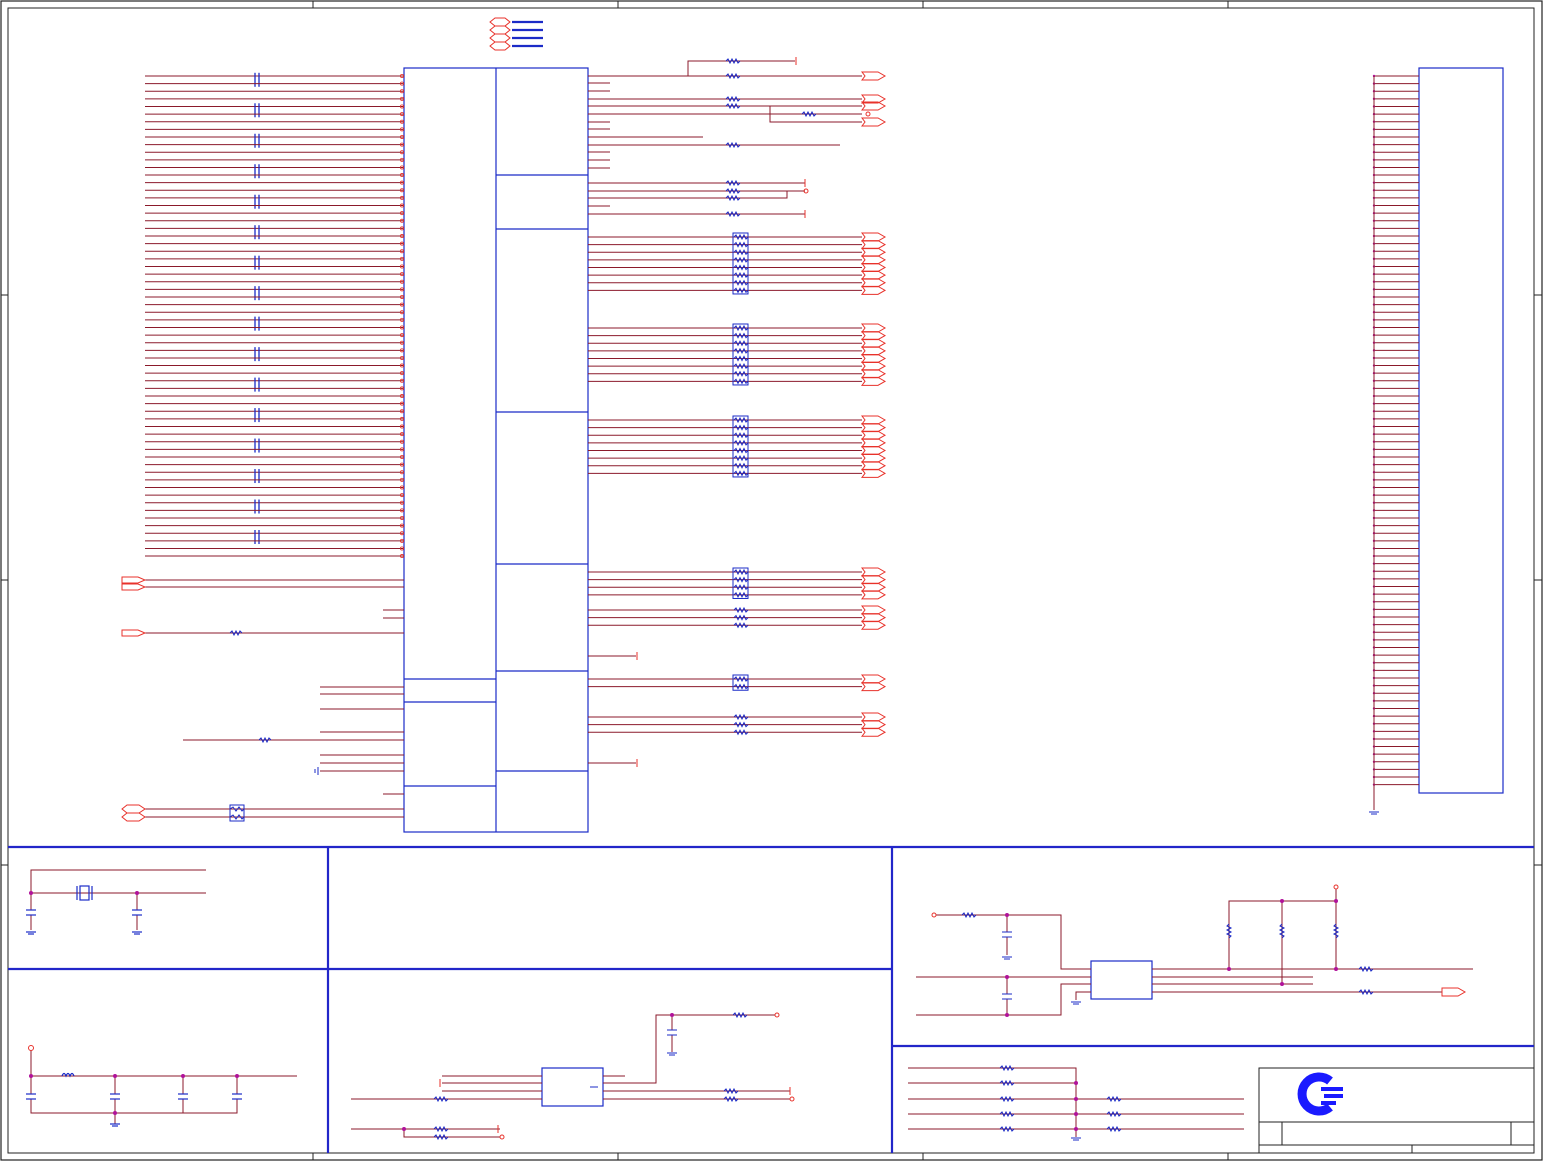 The height and width of the screenshot is (1165, 1543). What do you see at coordinates (1320, 1094) in the screenshot?
I see `company-logo-c-icon` at bounding box center [1320, 1094].